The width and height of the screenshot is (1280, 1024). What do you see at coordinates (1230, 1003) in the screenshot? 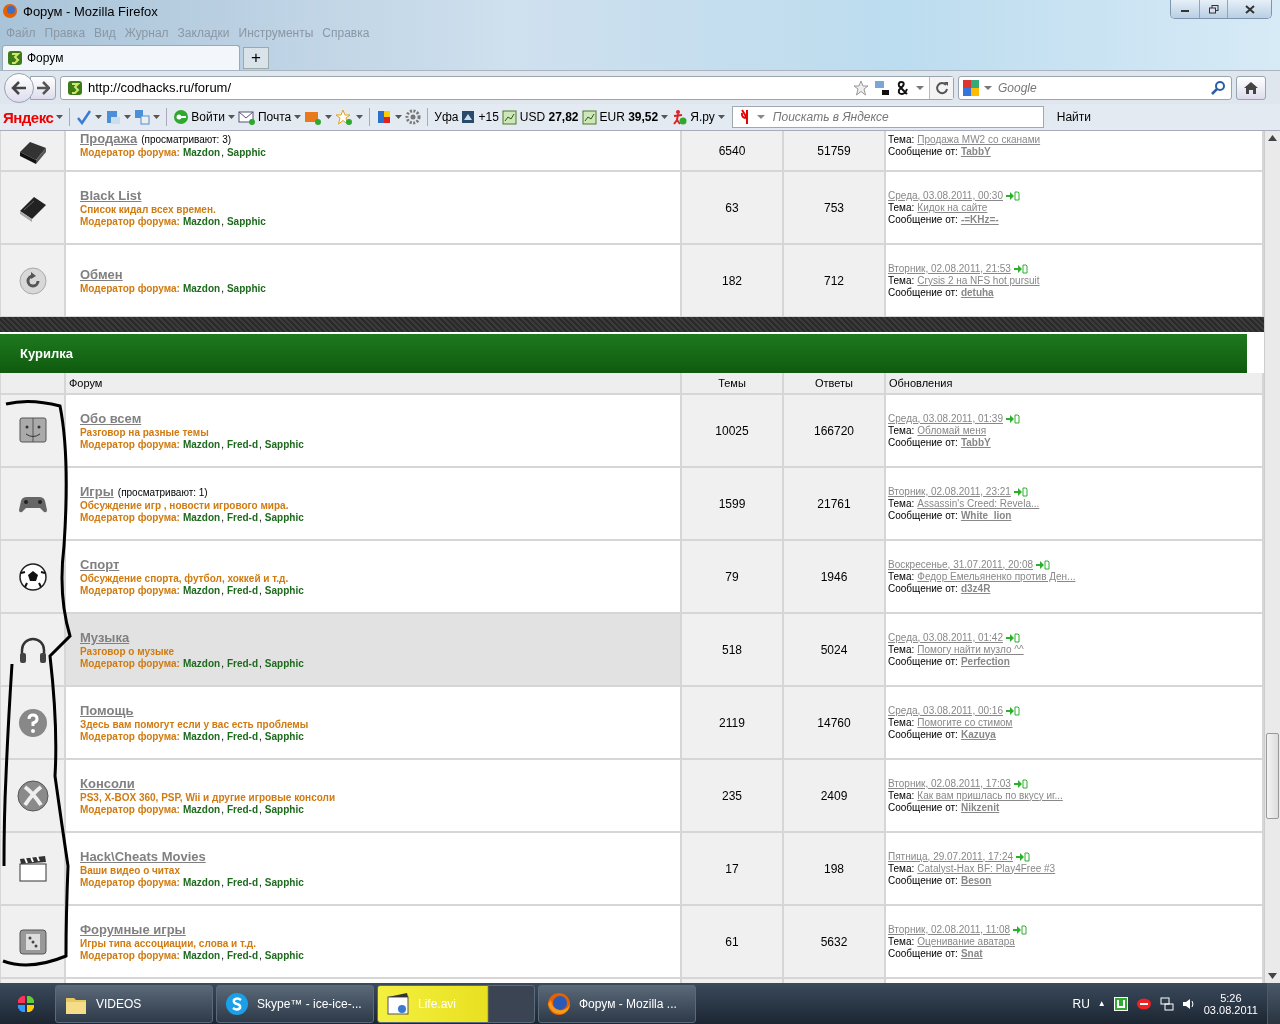
I see `clock: 5:26 03.08.2011` at bounding box center [1230, 1003].